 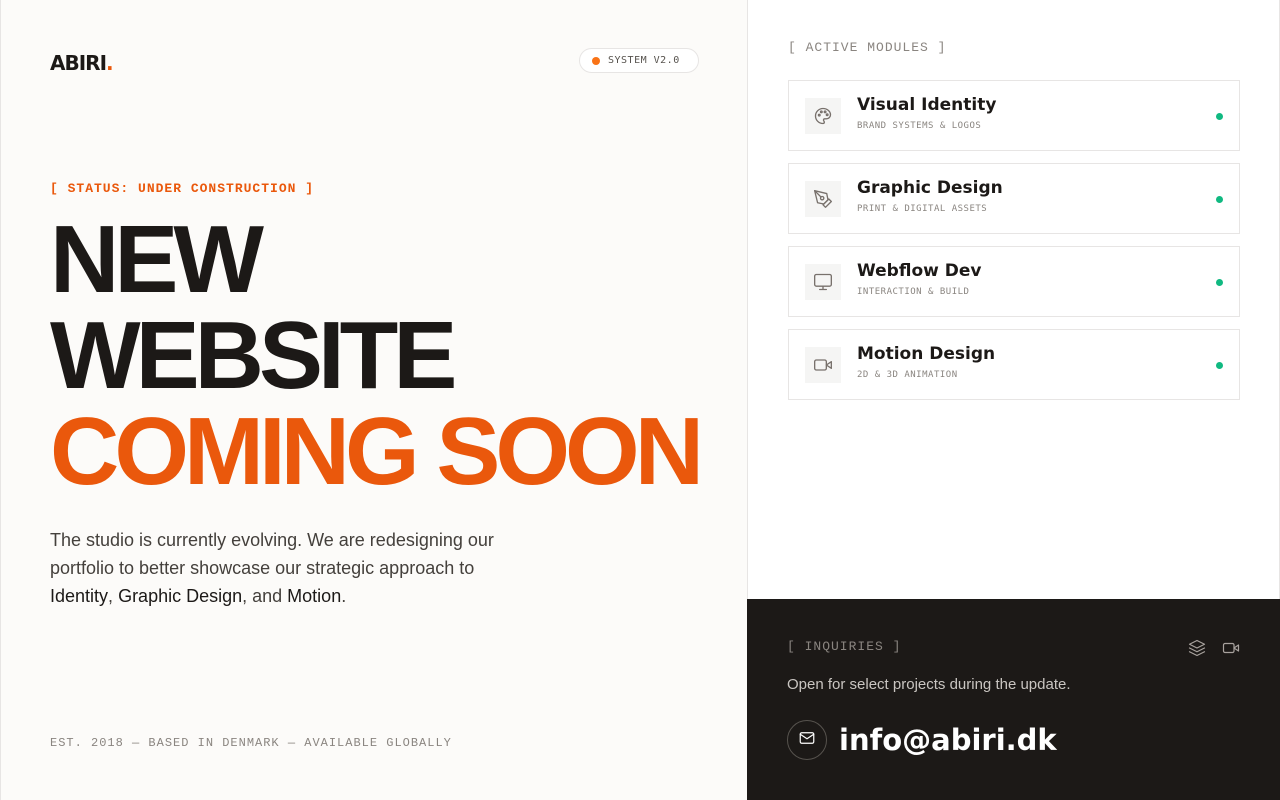 What do you see at coordinates (867, 47) in the screenshot?
I see `modules-heading: [ ACTIVE MODULES ]` at bounding box center [867, 47].